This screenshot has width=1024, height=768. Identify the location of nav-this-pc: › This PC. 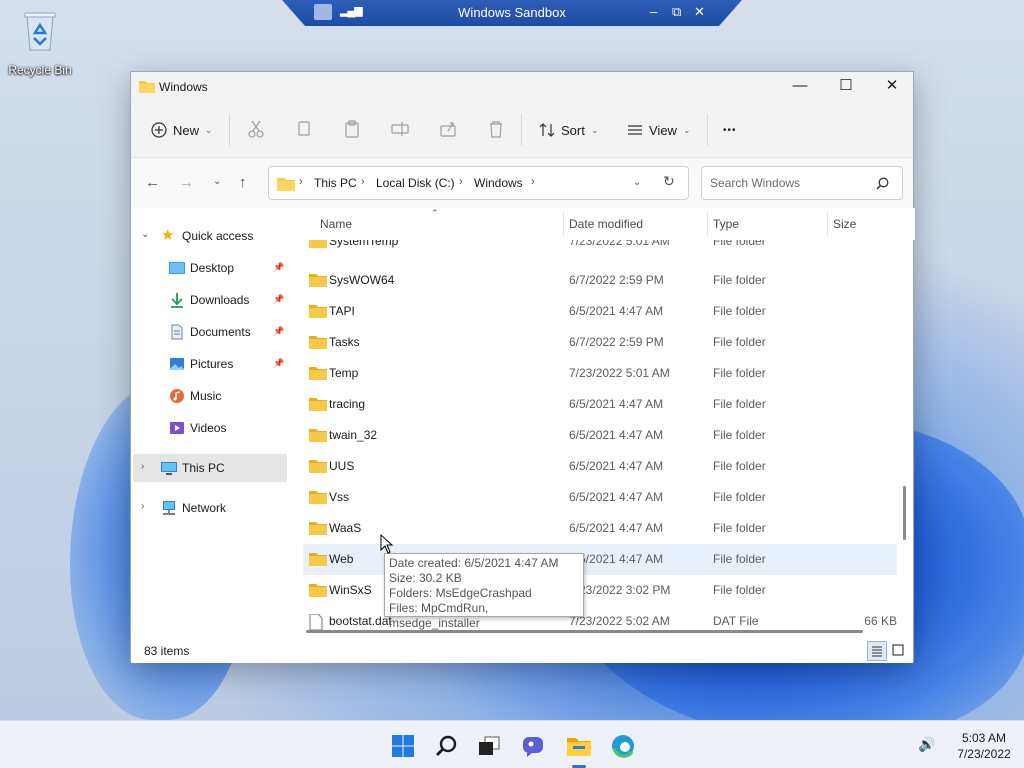
(210, 468).